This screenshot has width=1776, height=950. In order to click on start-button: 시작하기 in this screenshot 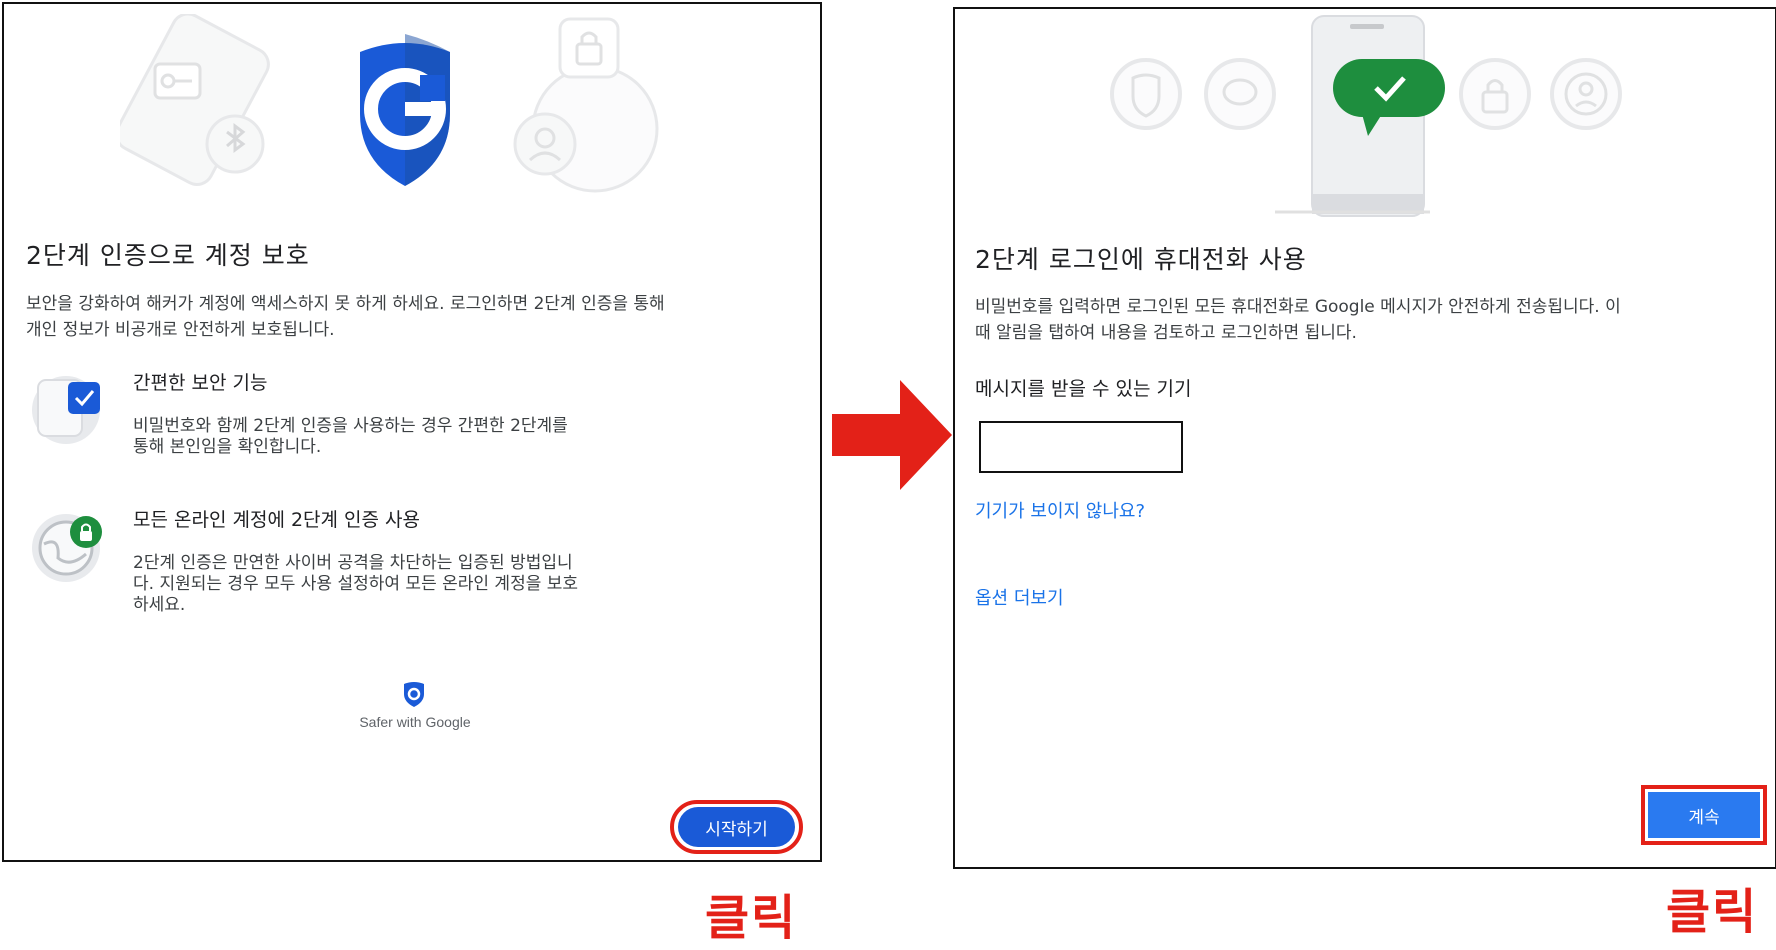, I will do `click(736, 827)`.